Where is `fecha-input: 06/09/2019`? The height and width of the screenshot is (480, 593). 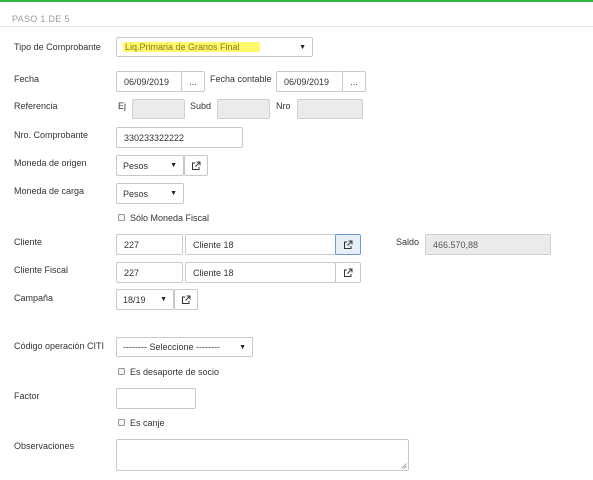 fecha-input: 06/09/2019 is located at coordinates (149, 81).